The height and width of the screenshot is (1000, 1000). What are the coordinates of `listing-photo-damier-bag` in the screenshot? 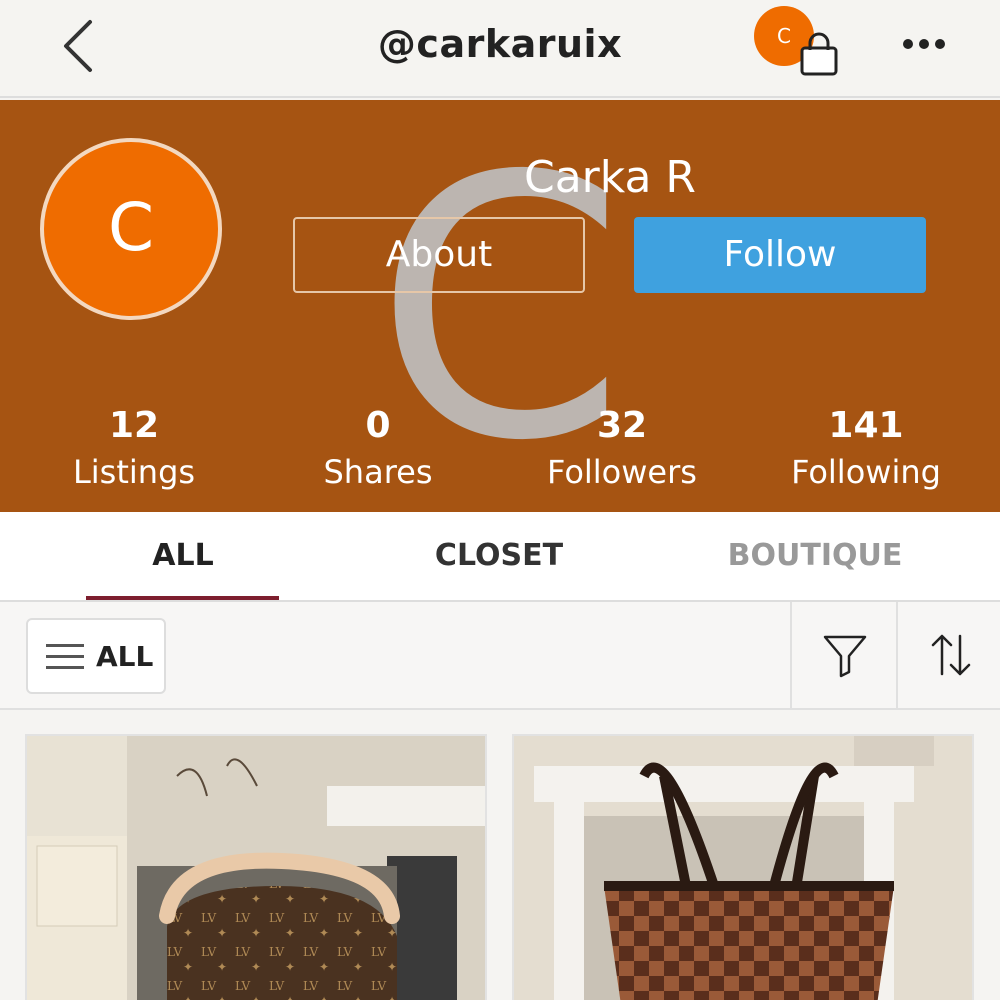 It's located at (743, 868).